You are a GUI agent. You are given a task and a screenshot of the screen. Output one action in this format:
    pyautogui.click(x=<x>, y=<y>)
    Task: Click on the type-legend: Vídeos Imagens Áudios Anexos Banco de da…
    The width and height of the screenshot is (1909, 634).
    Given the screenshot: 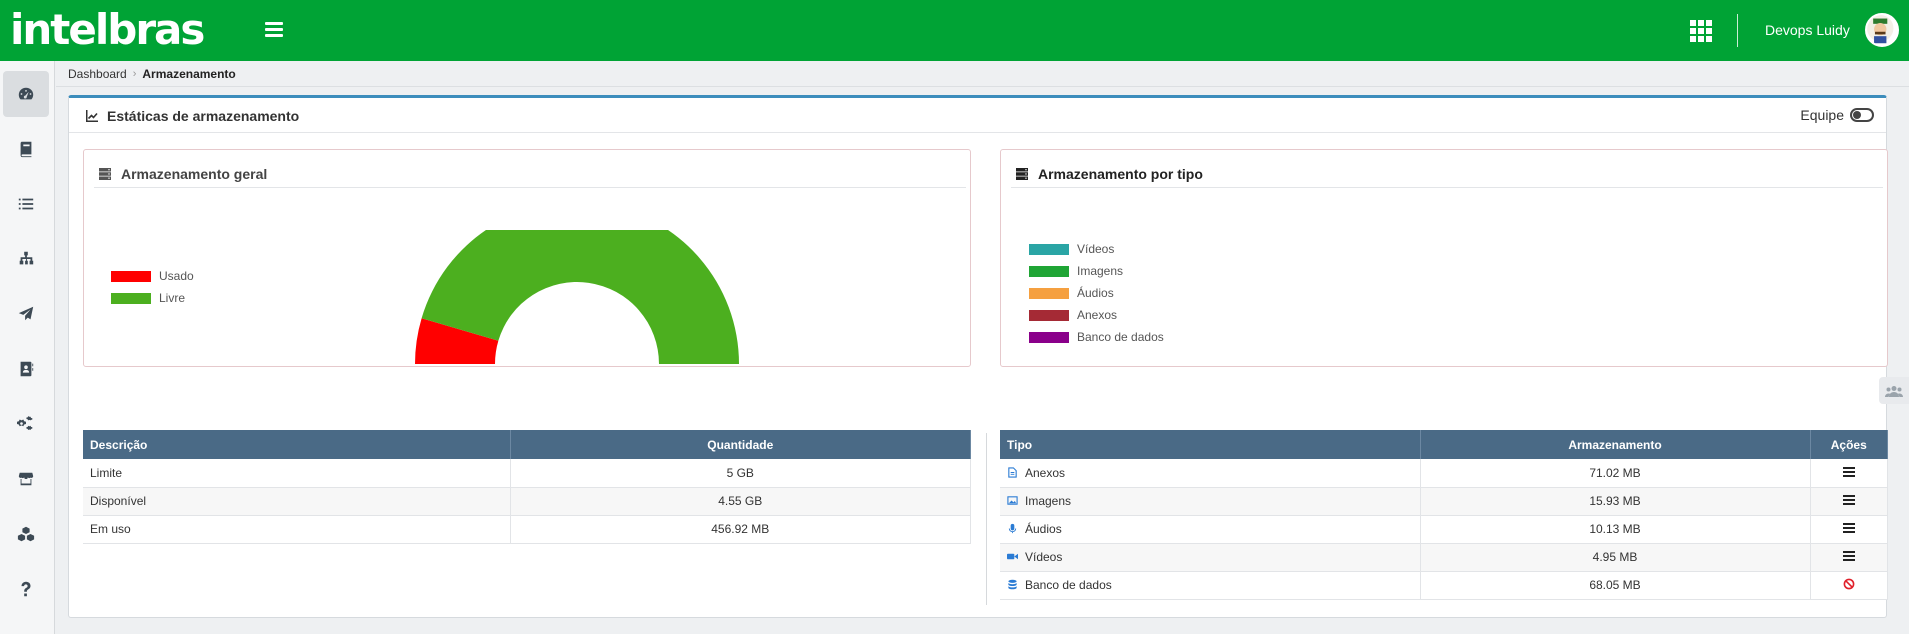 What is the action you would take?
    pyautogui.click(x=1096, y=293)
    